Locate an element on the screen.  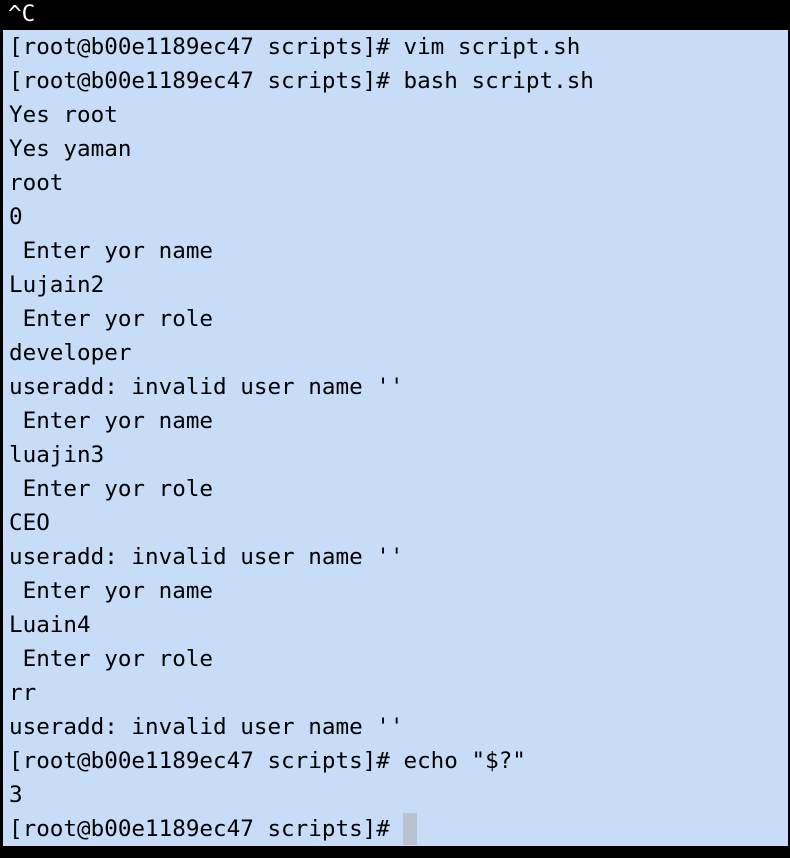
terminal-line: luajin3 is located at coordinates (395, 455).